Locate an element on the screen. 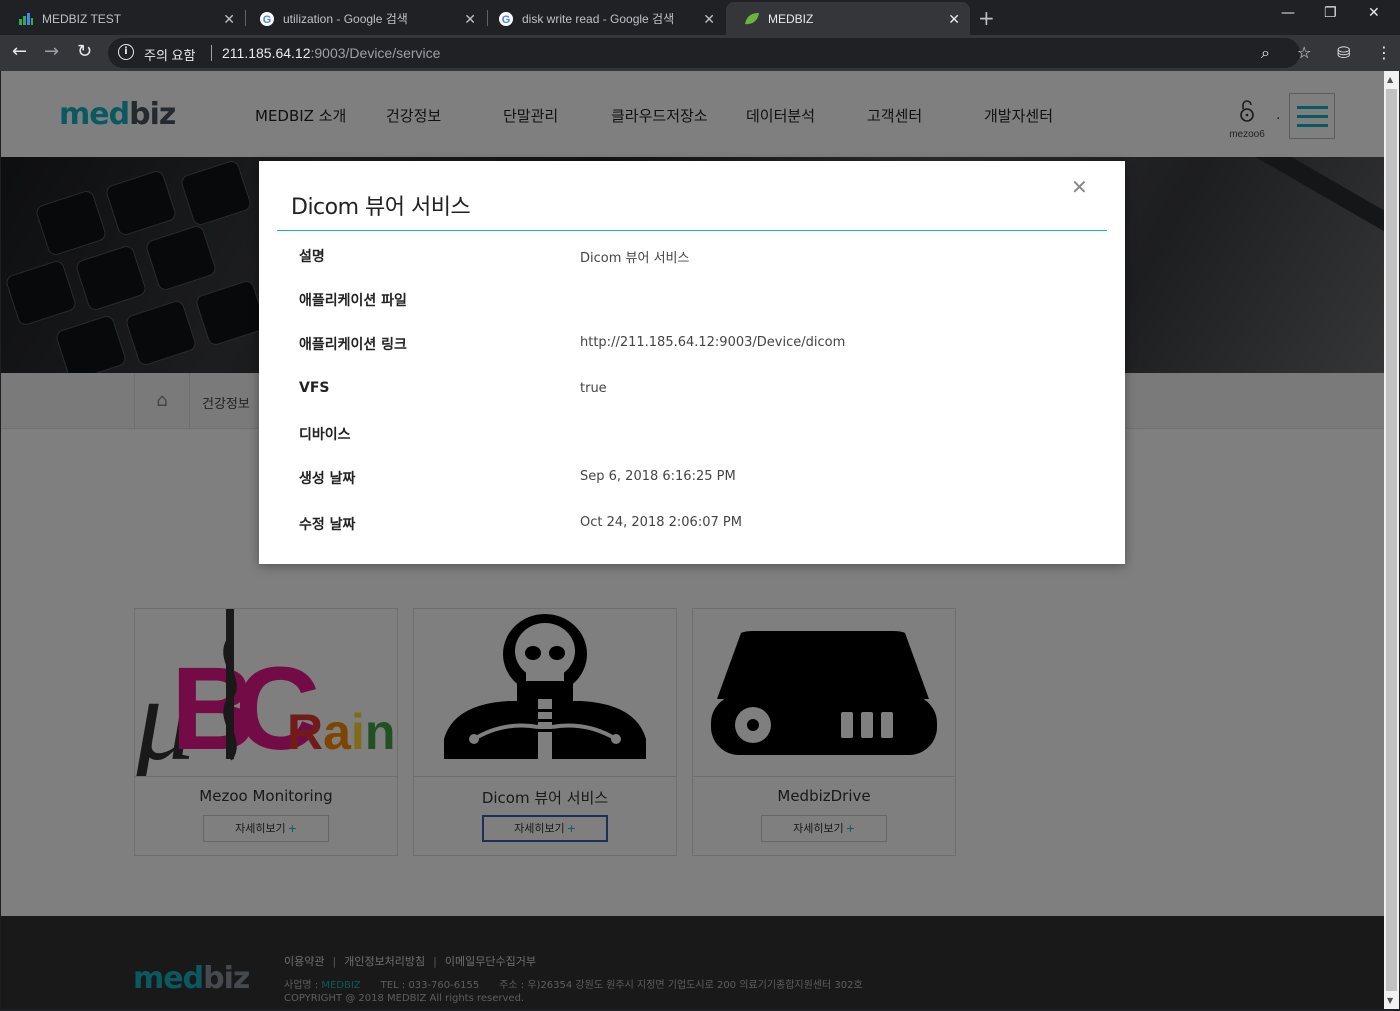 The width and height of the screenshot is (1400, 1011). detail-label: 설명 is located at coordinates (312, 257).